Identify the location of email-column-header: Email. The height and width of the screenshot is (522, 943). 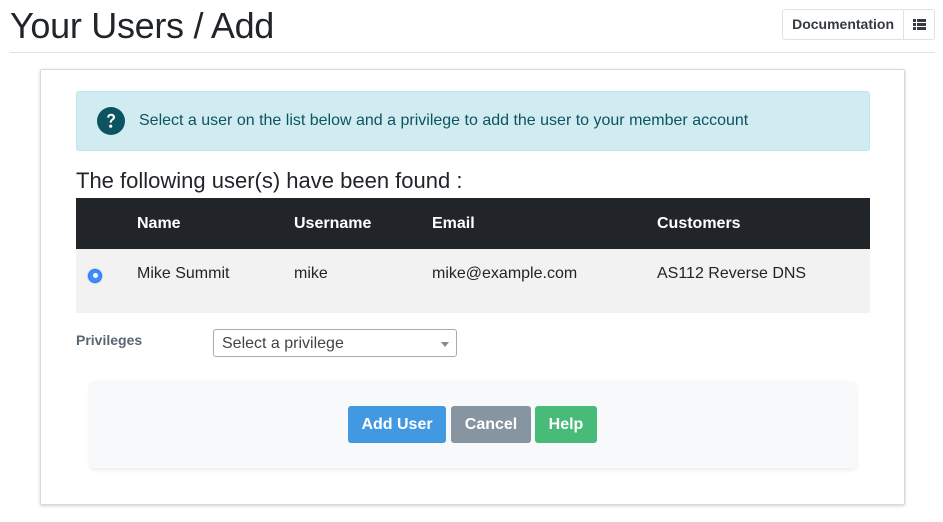
(453, 223).